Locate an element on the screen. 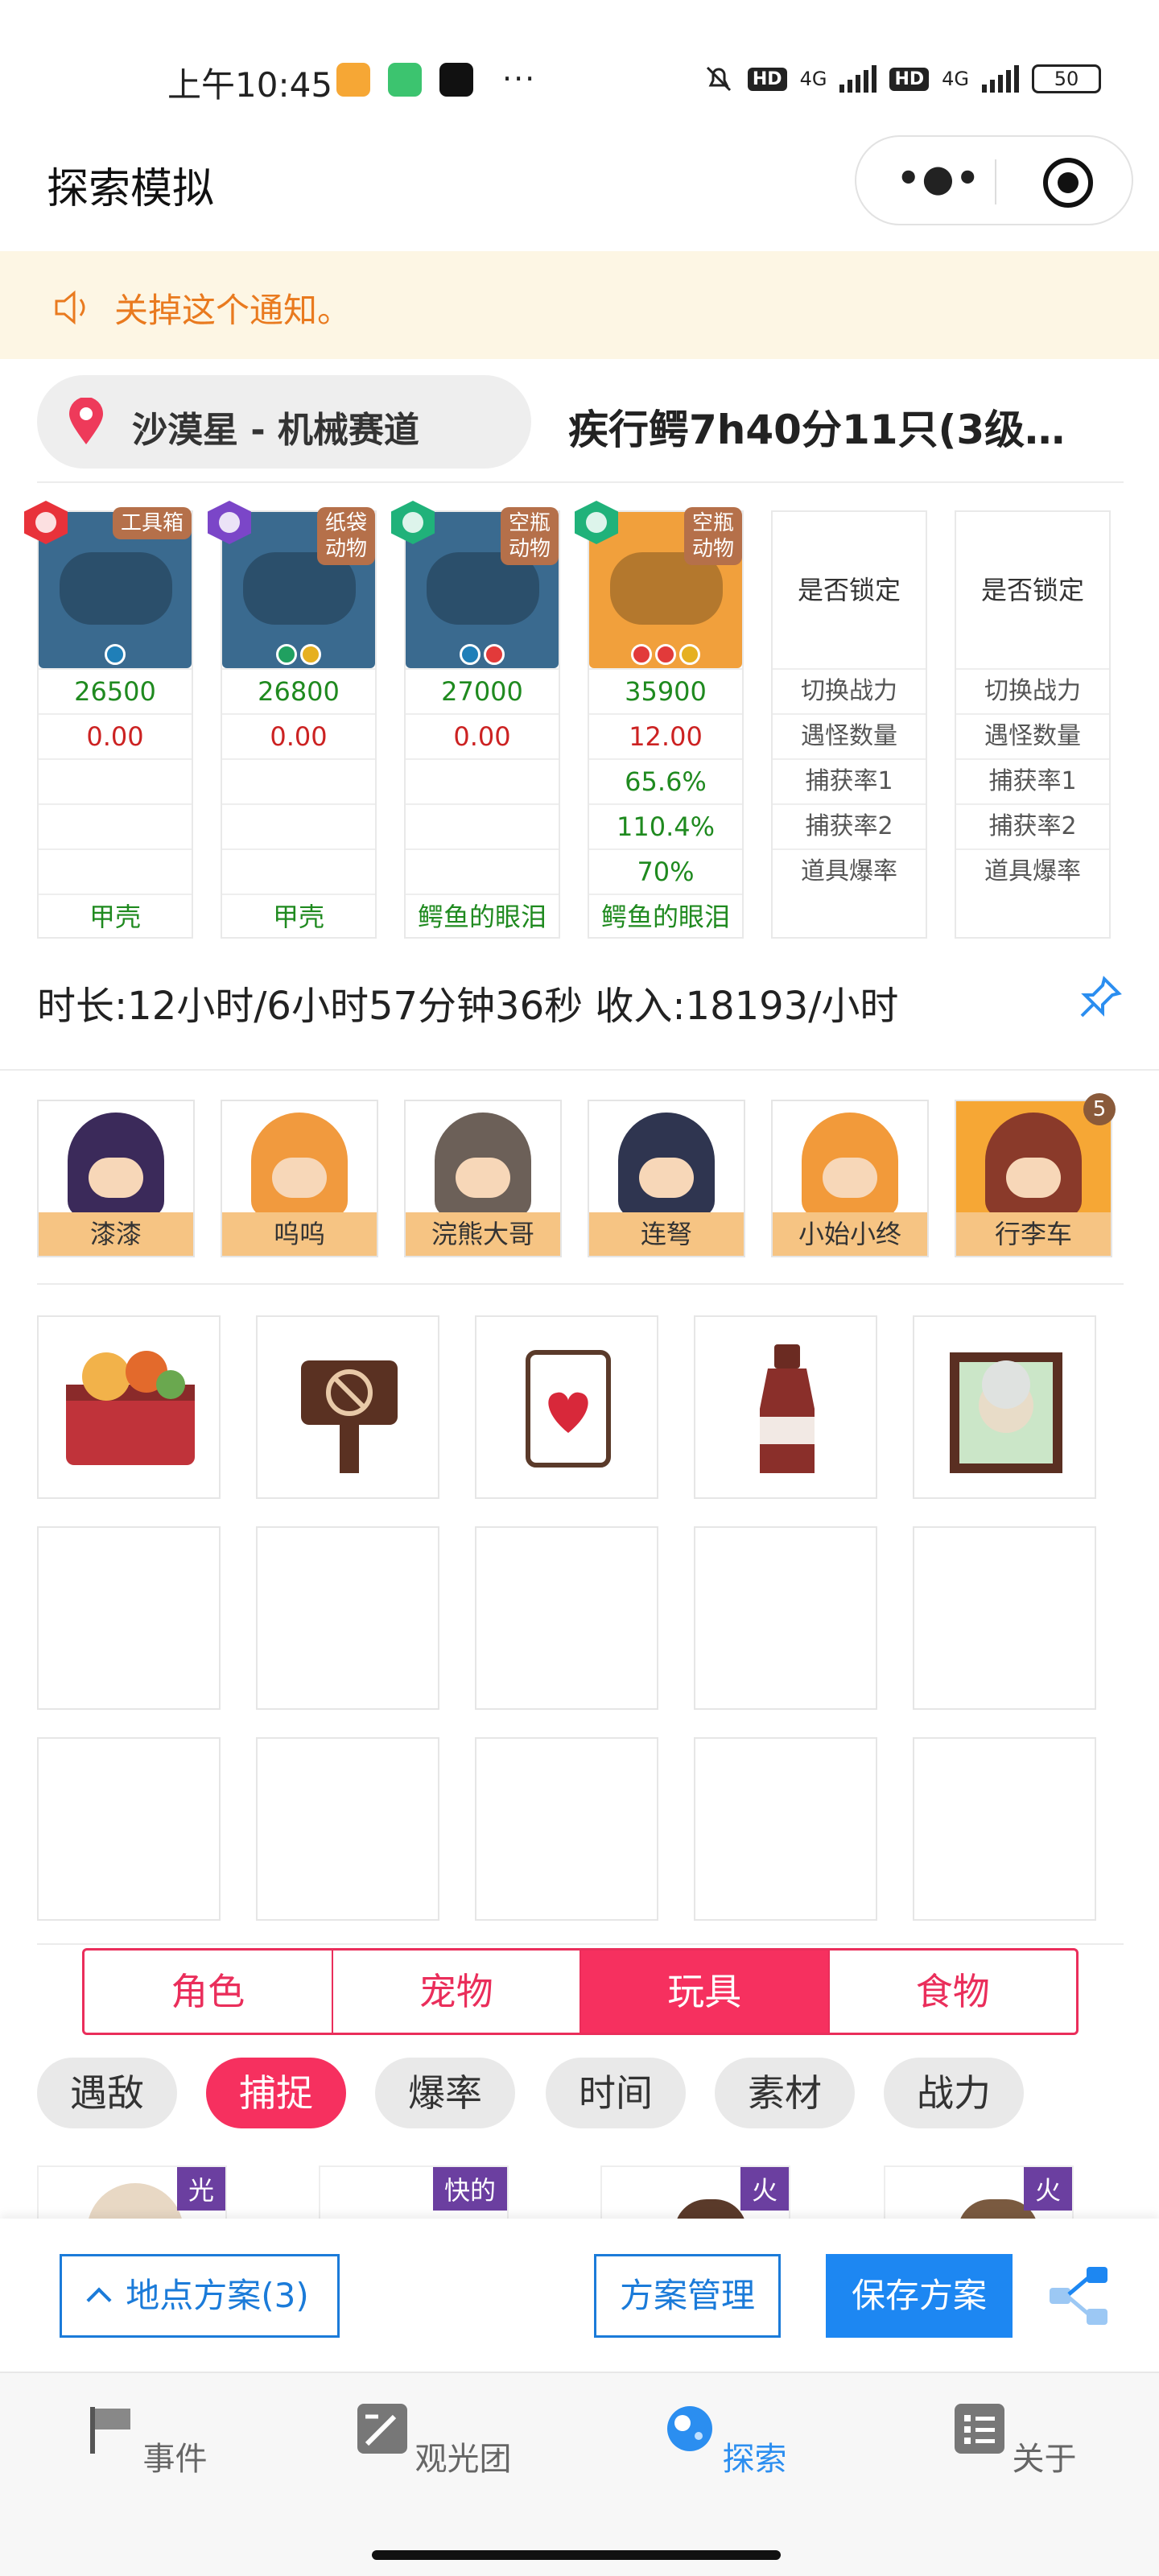 The width and height of the screenshot is (1159, 2576). character-card: 漆漆 is located at coordinates (116, 1178).